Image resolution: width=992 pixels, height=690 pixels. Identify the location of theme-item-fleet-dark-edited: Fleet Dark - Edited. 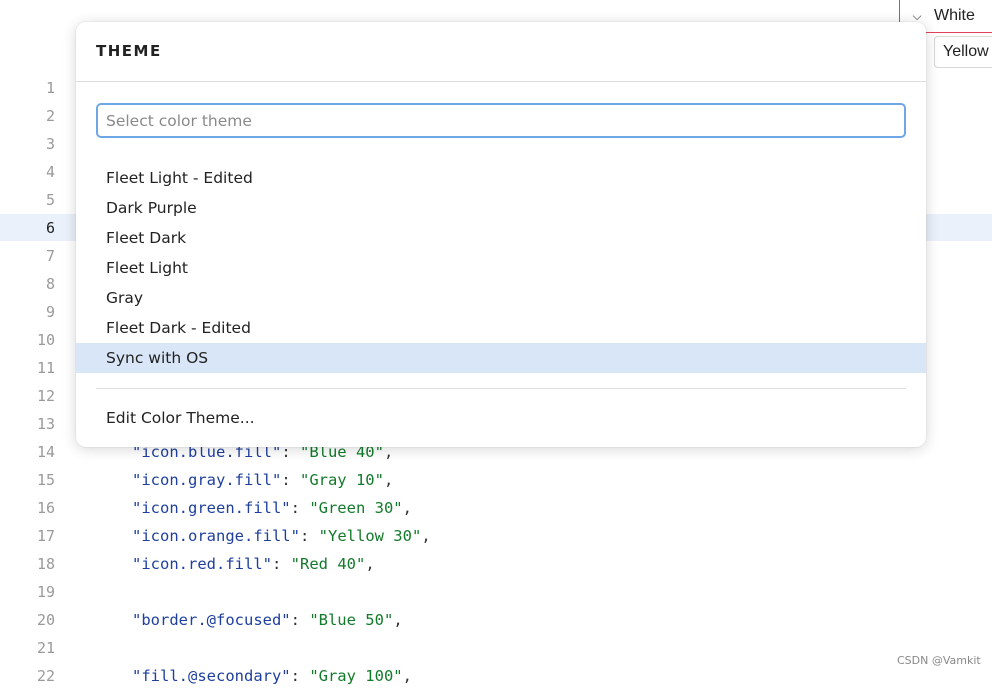
(501, 328).